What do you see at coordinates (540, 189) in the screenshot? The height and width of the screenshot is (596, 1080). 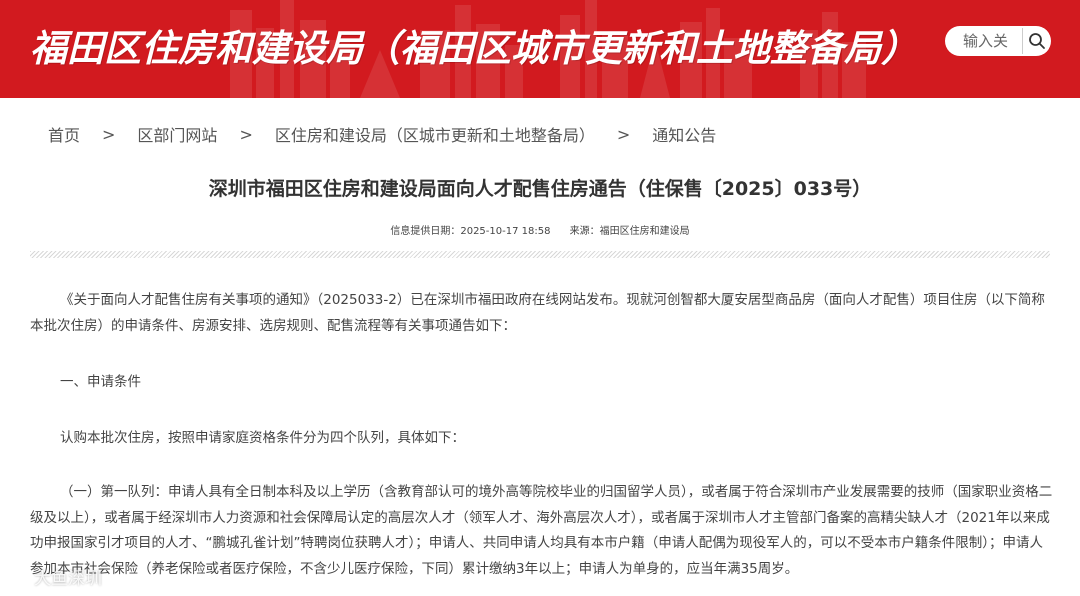 I see `article-title: 深圳市福田区住房和建设局面向人才配售住房通告（住保售〔2025〕033号）` at bounding box center [540, 189].